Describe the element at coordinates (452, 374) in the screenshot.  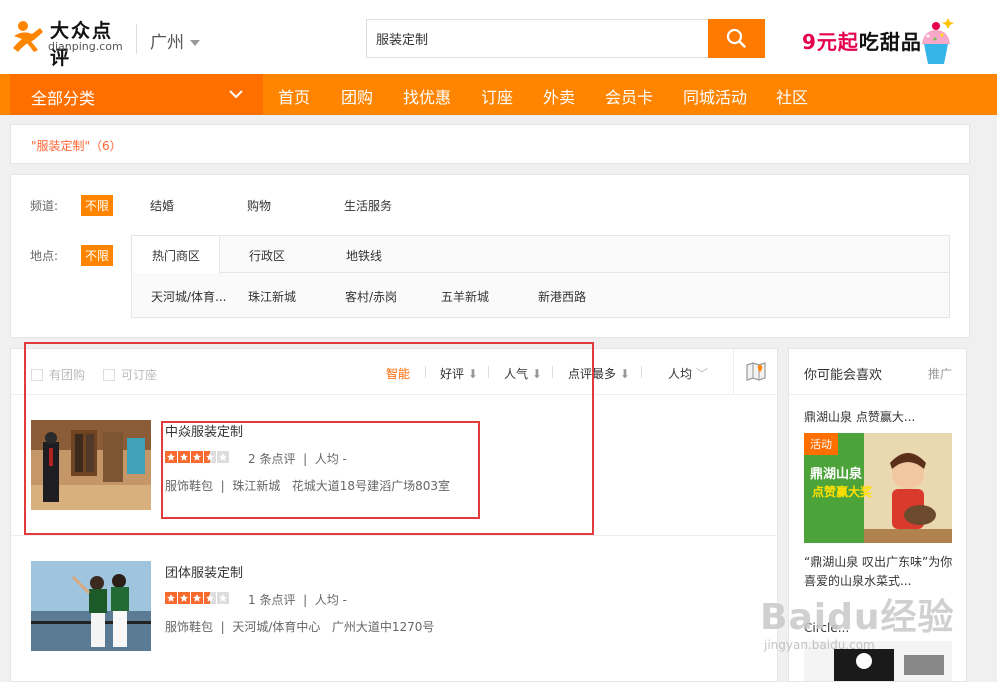
I see `sort-label: 好评` at that location.